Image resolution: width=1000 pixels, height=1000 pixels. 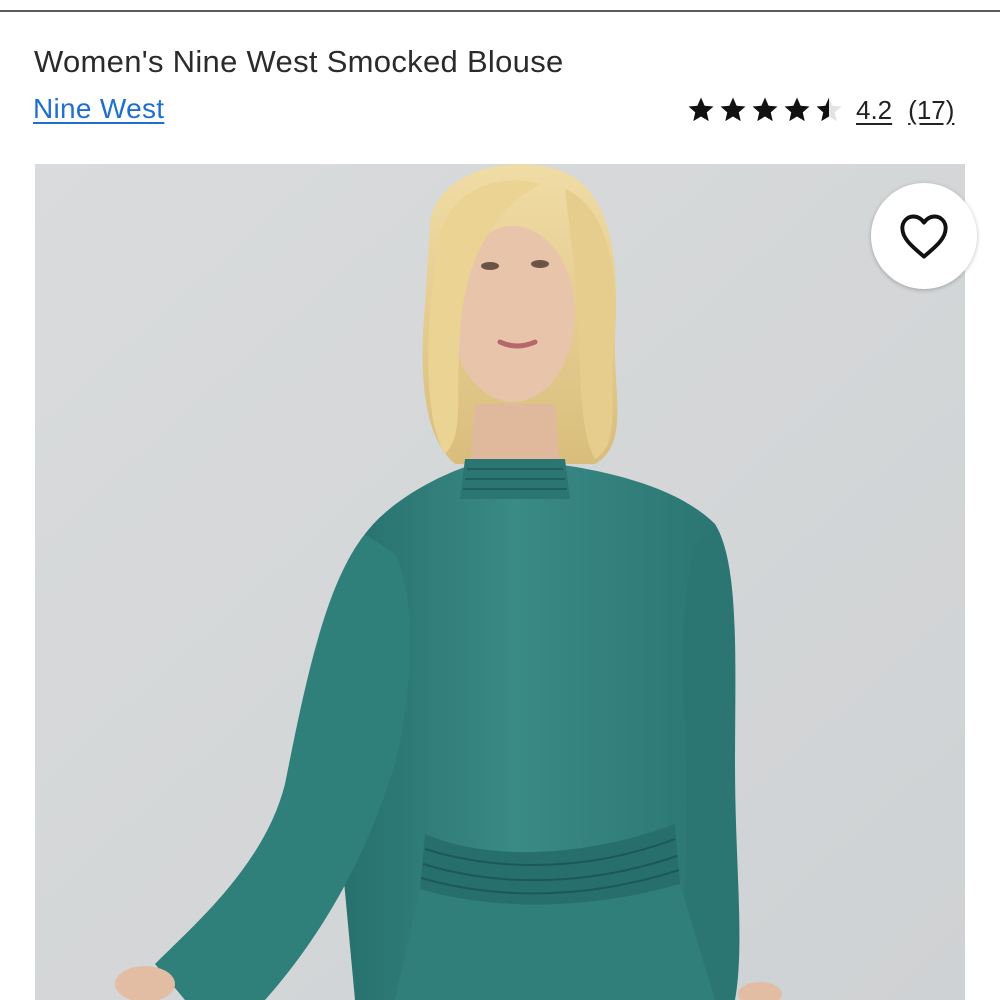 I want to click on favorite-button, so click(x=924, y=236).